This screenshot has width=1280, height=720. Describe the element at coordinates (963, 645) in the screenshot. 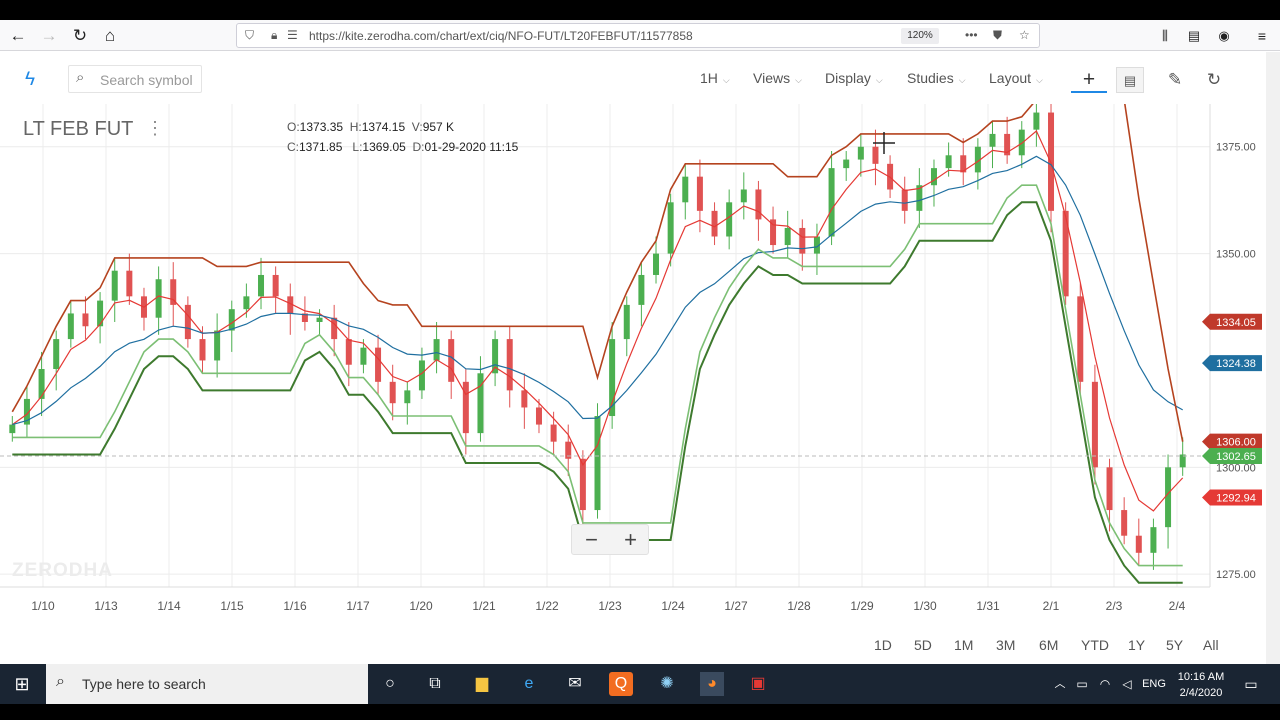

I see `range-1m: 1M` at that location.